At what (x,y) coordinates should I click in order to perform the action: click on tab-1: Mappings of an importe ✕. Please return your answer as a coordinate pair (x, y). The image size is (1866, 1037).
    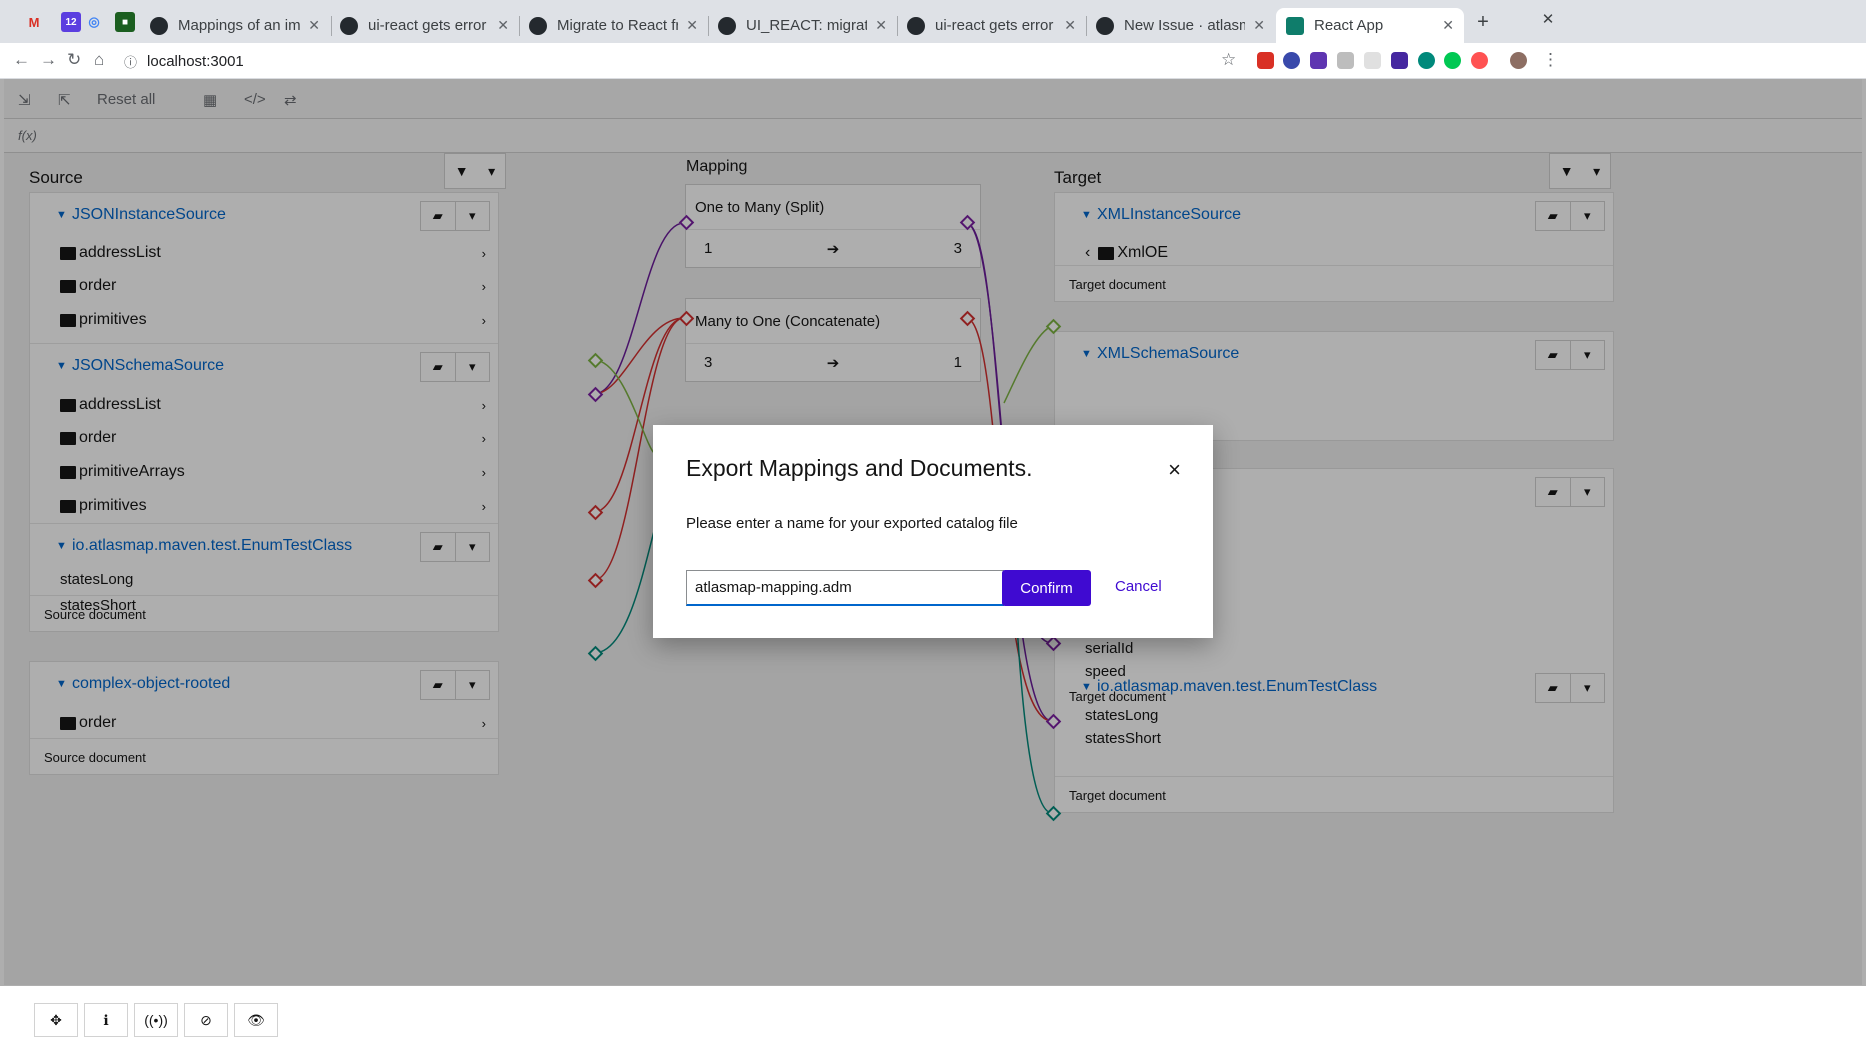
    Looking at the image, I should click on (235, 25).